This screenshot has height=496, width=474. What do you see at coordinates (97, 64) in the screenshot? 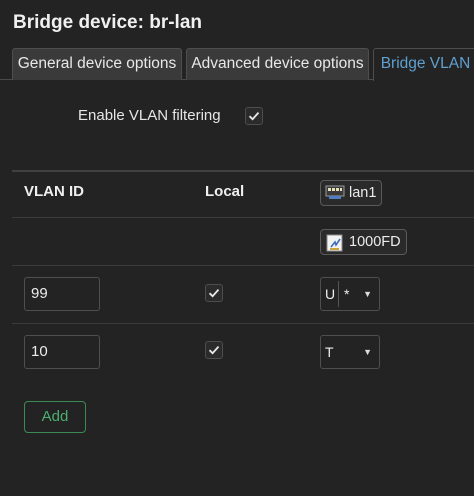
I see `tab-general-device-options: General device options` at bounding box center [97, 64].